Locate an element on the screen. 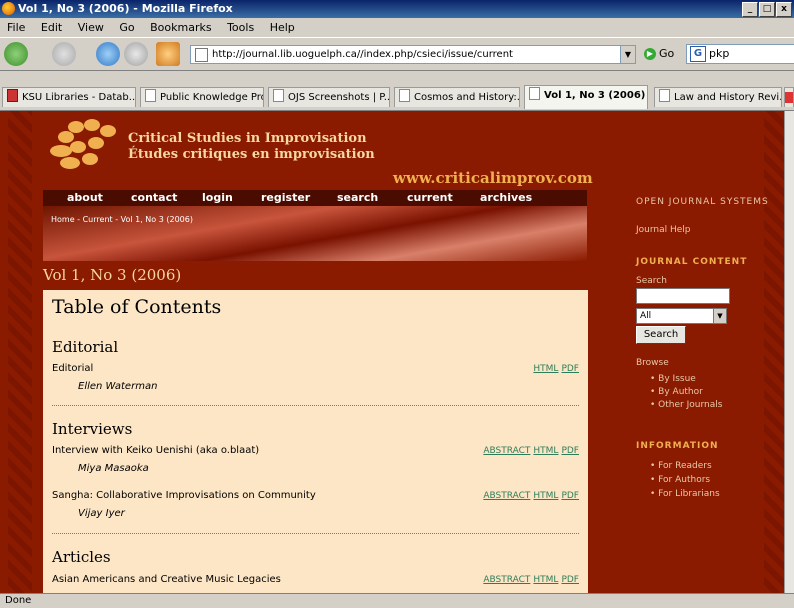 This screenshot has width=794, height=608. menu-file: File is located at coordinates (16, 27).